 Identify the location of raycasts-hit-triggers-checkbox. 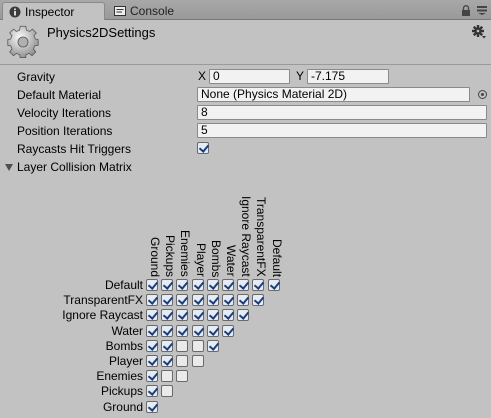
(203, 148).